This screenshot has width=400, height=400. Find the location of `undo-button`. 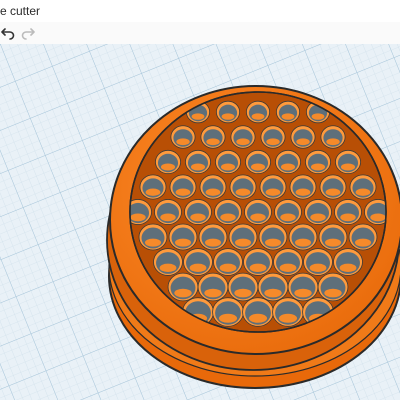

undo-button is located at coordinates (8, 33).